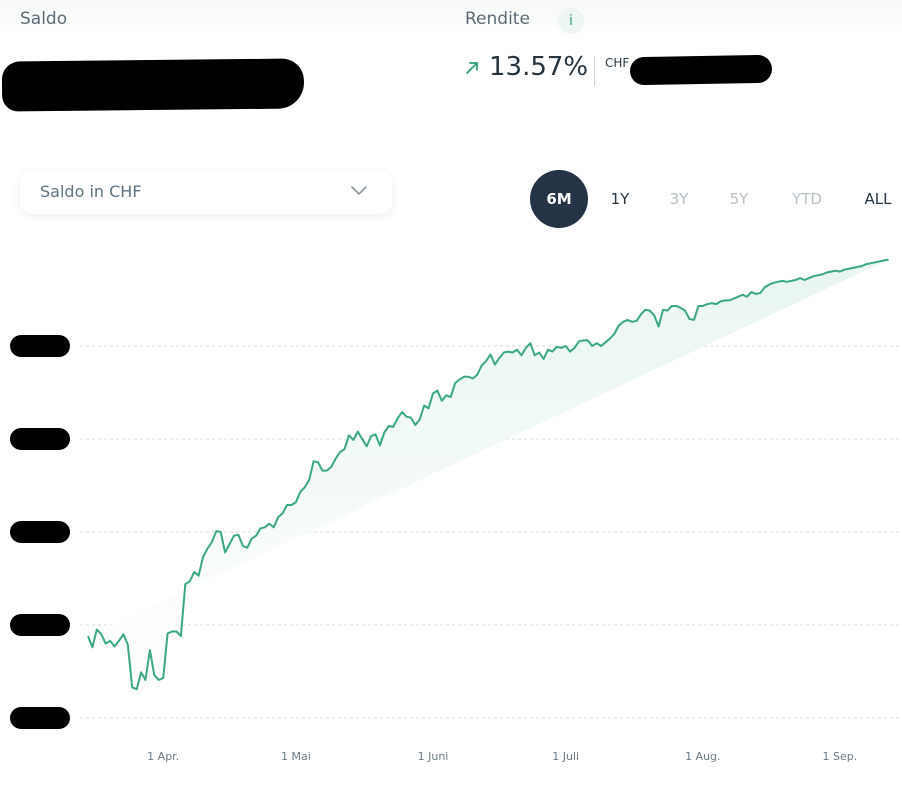 Image resolution: width=902 pixels, height=797 pixels. Describe the element at coordinates (296, 756) in the screenshot. I see `x-tick-label-1: 1 Mai` at that location.